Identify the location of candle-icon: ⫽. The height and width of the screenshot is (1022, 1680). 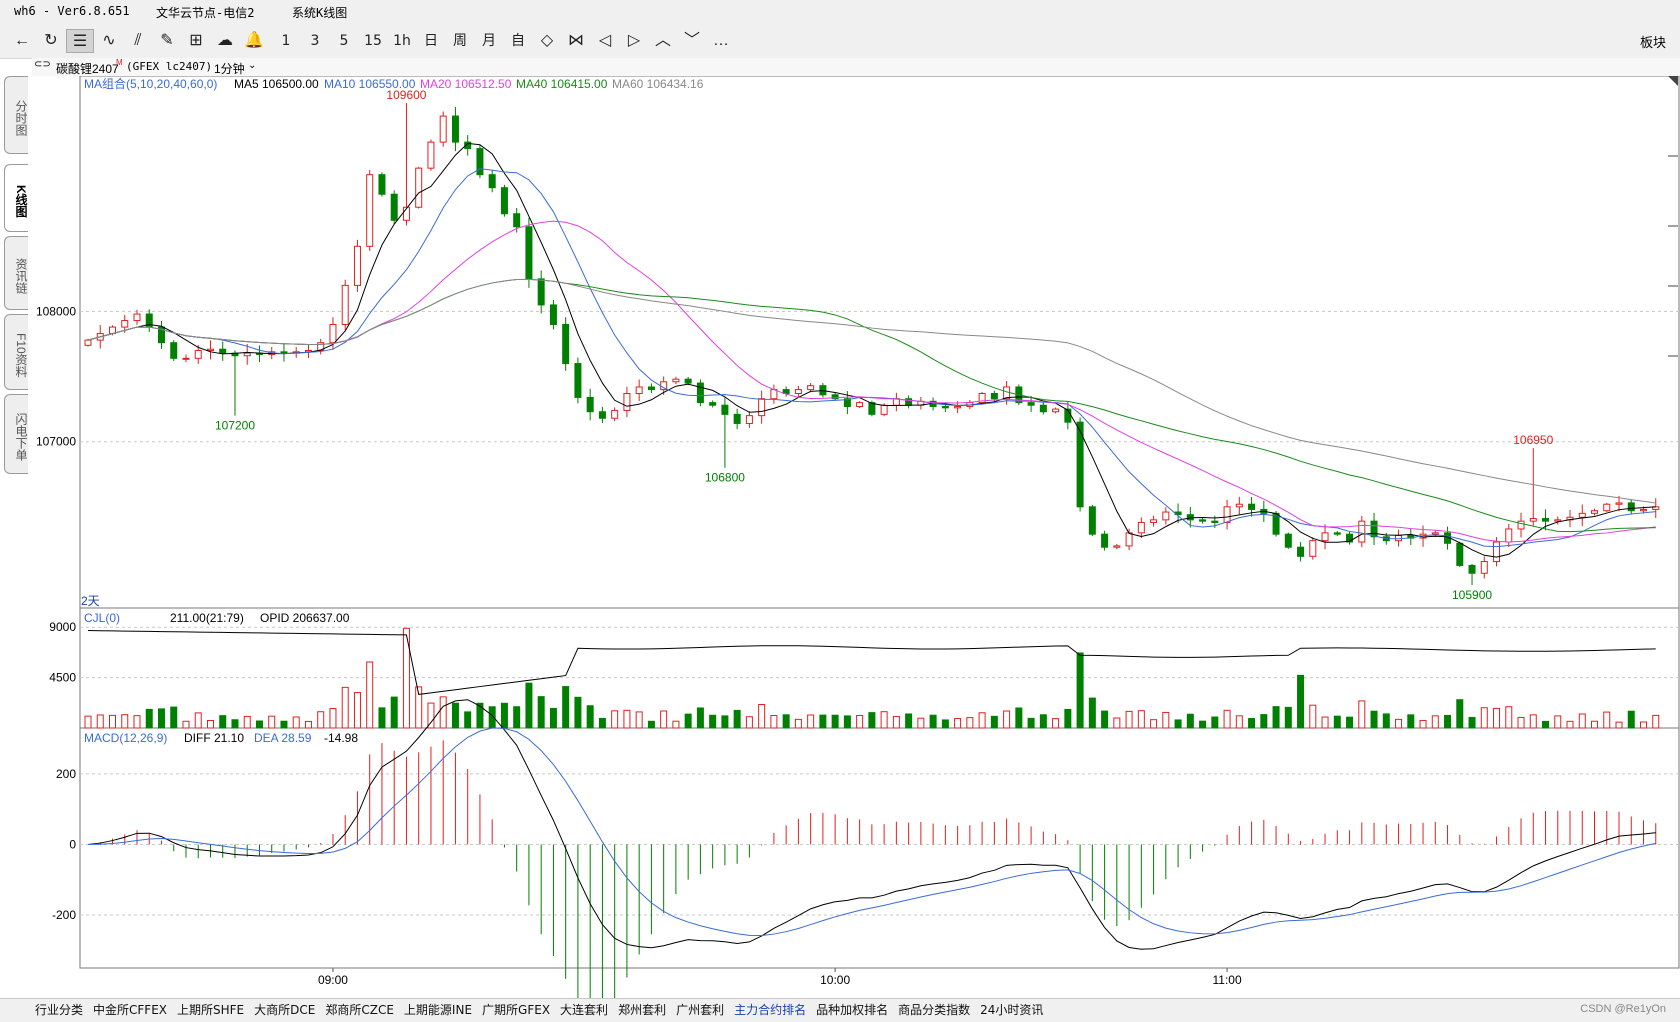
(138, 41).